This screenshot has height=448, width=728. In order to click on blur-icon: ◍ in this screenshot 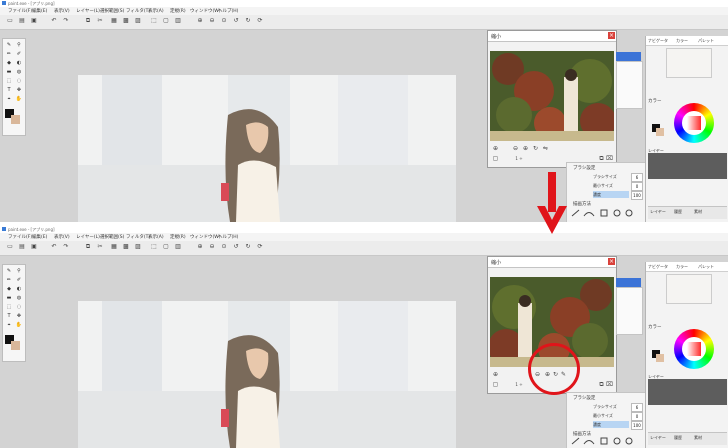, I will do `click(19, 298)`.